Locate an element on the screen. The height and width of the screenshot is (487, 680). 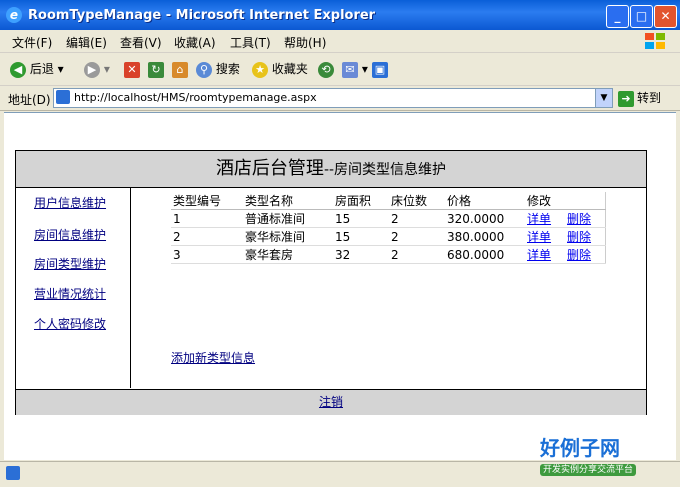
toolbar: ◀ 后退 ▾ ▶ ▾ ✕ ↻ ⌂ ⚲ 搜索 ★ 收藏夹 ⟲ ✉ ▾ ▣ is located at coordinates (340, 69).